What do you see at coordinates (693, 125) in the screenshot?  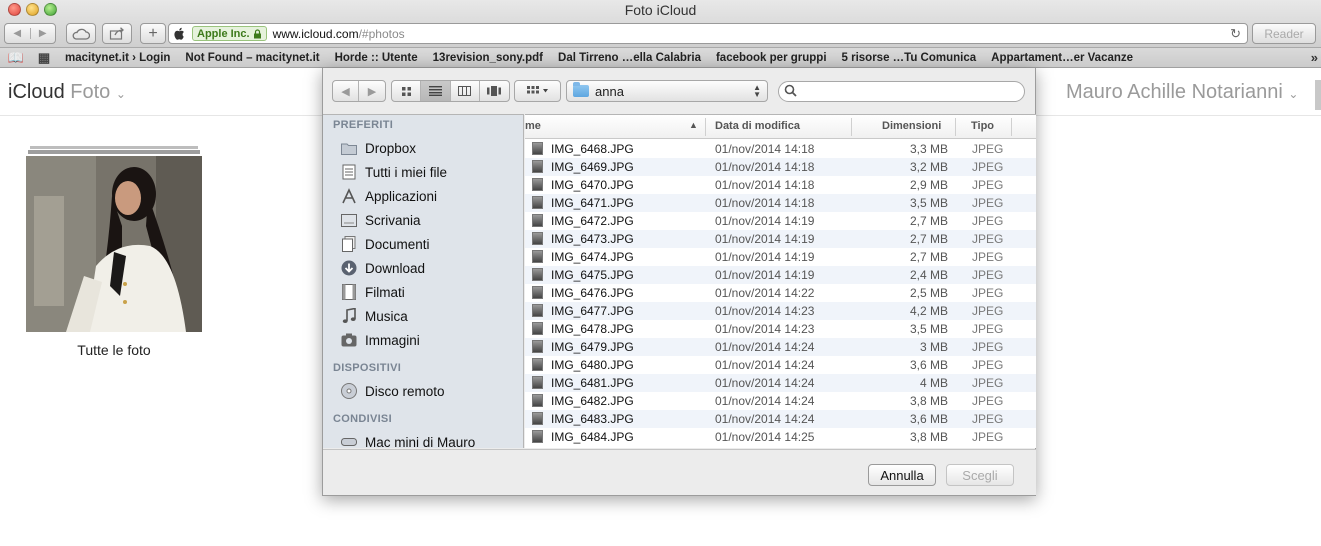 I see `sort-ascending-icon: ▲` at bounding box center [693, 125].